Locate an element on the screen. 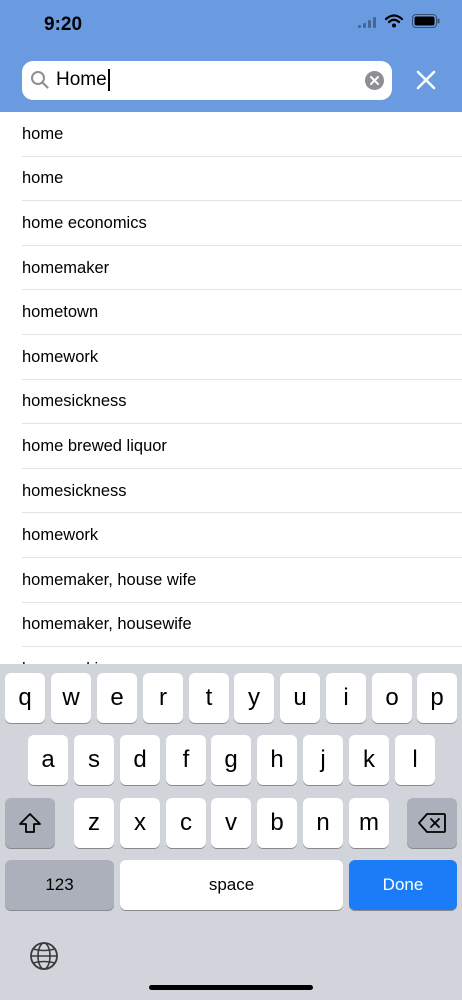  status-icons is located at coordinates (399, 23).